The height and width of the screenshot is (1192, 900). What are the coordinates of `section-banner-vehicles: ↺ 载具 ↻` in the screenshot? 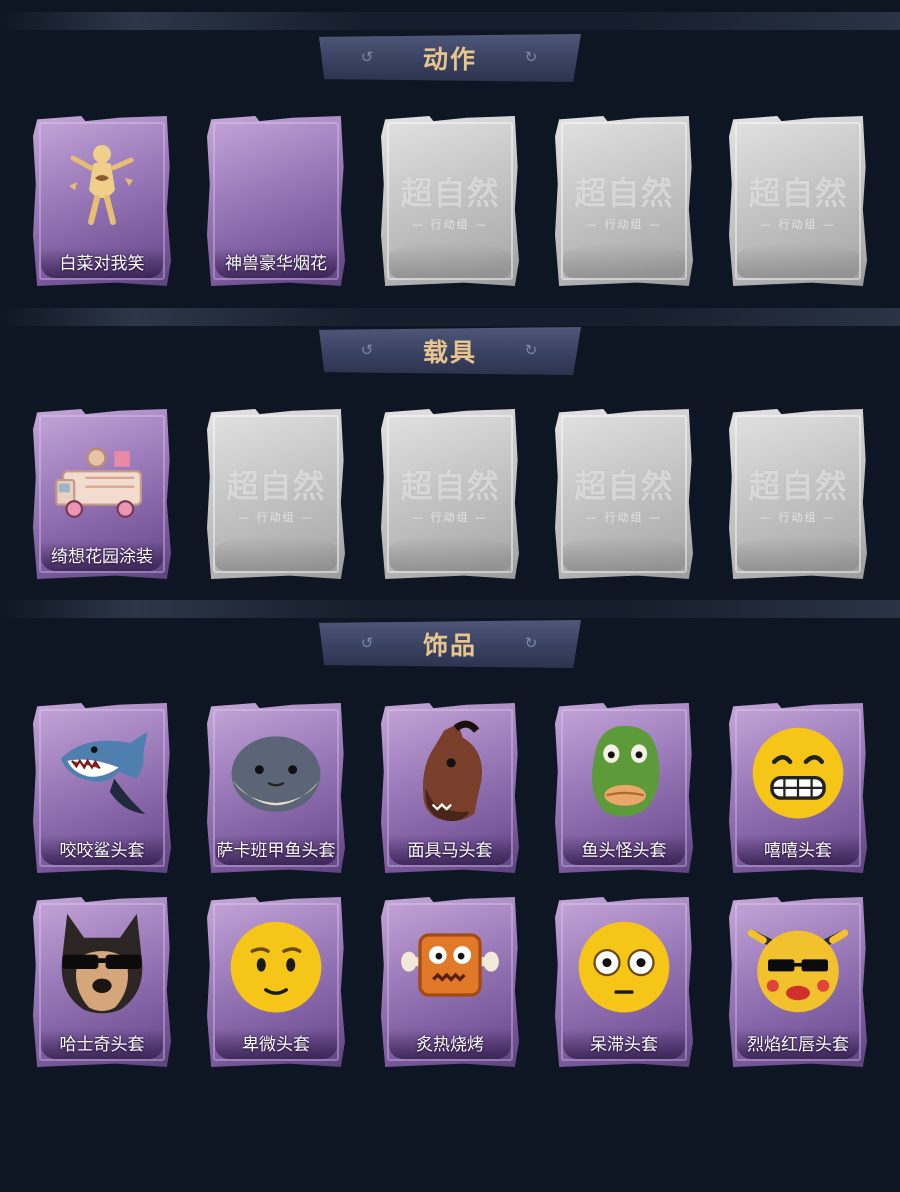 It's located at (450, 351).